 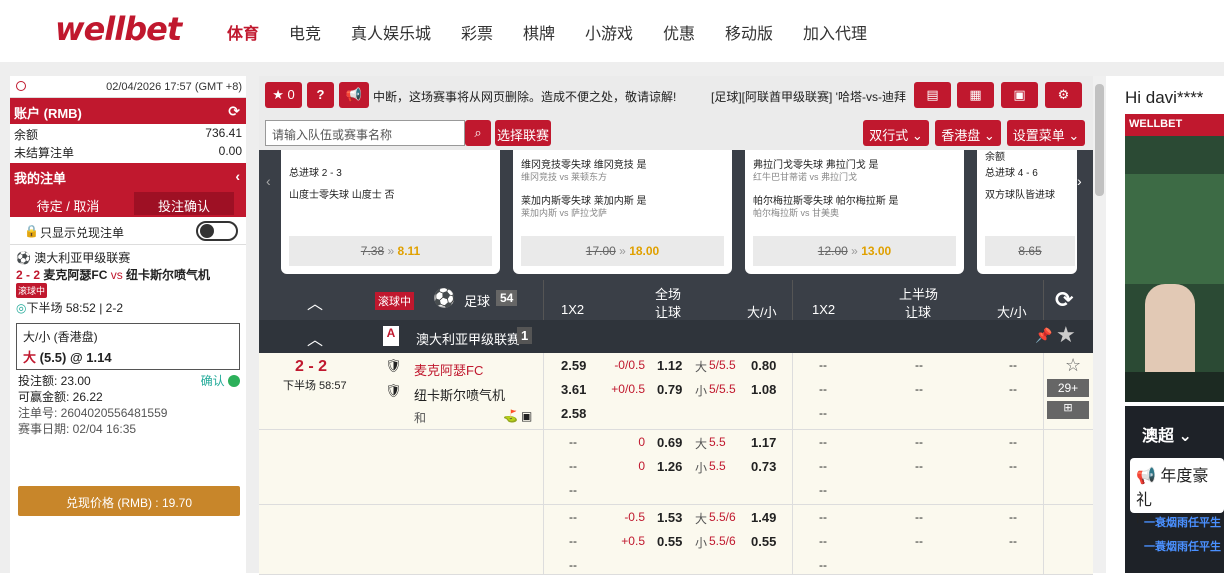 What do you see at coordinates (217, 231) in the screenshot?
I see `cashout-toggle` at bounding box center [217, 231].